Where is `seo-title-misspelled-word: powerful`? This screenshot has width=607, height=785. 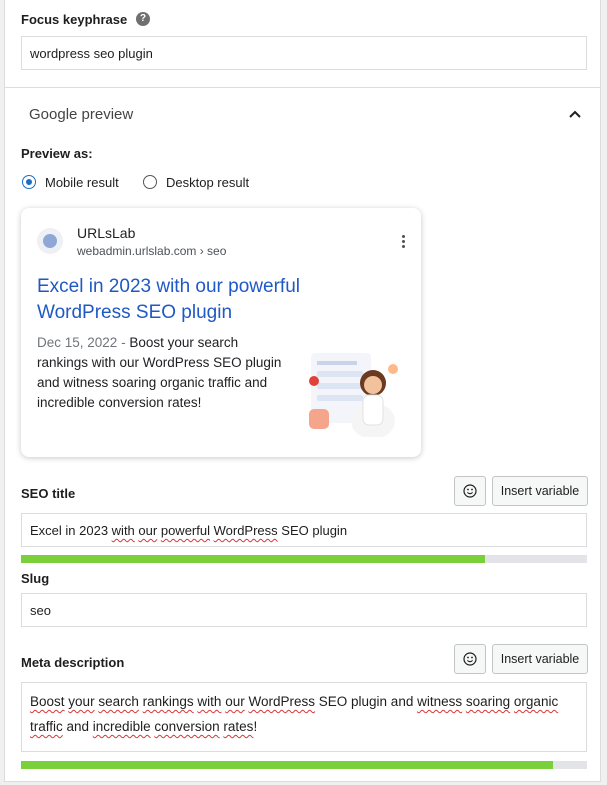
seo-title-misspelled-word: powerful is located at coordinates (185, 530).